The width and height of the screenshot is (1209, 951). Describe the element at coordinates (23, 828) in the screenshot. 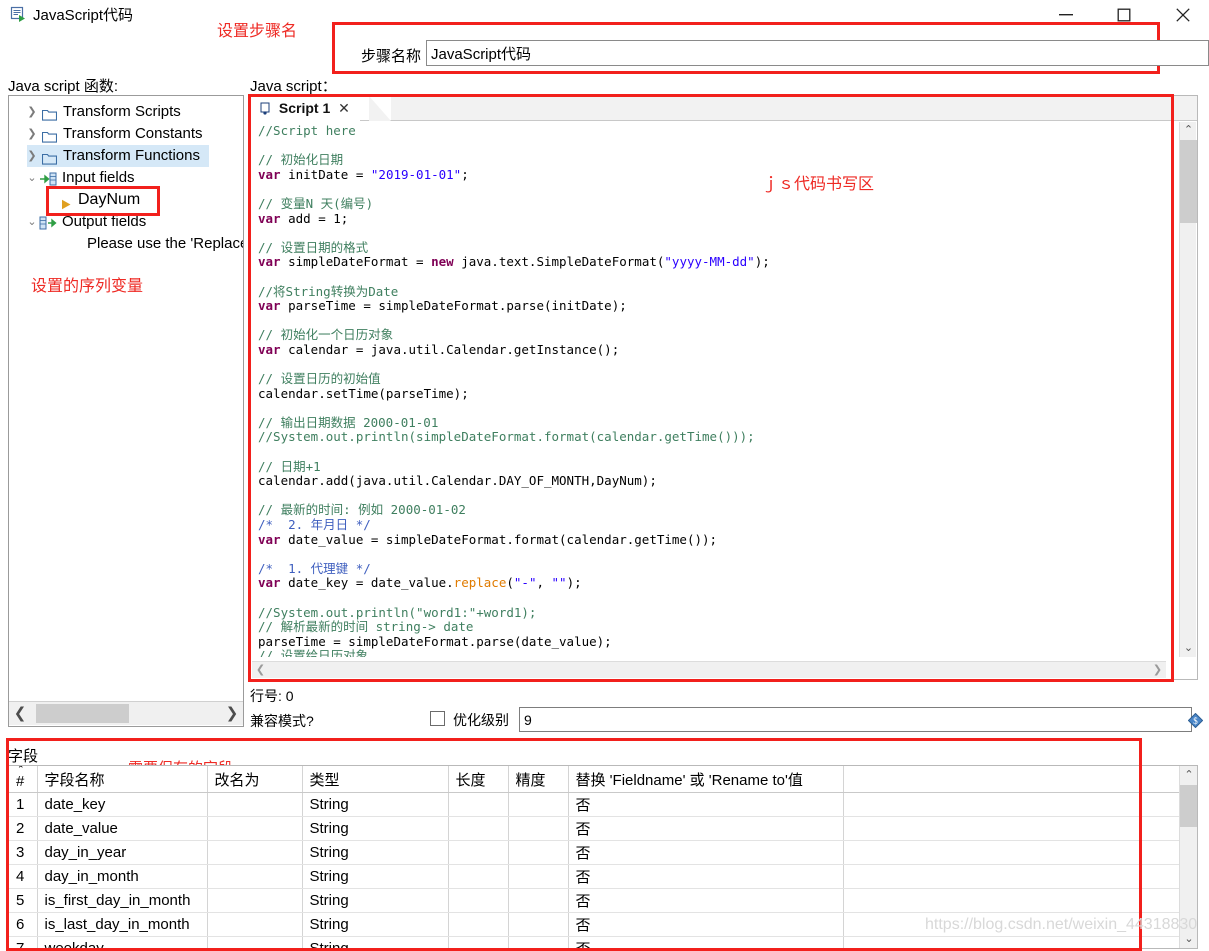

I see `cell-index: 2` at that location.